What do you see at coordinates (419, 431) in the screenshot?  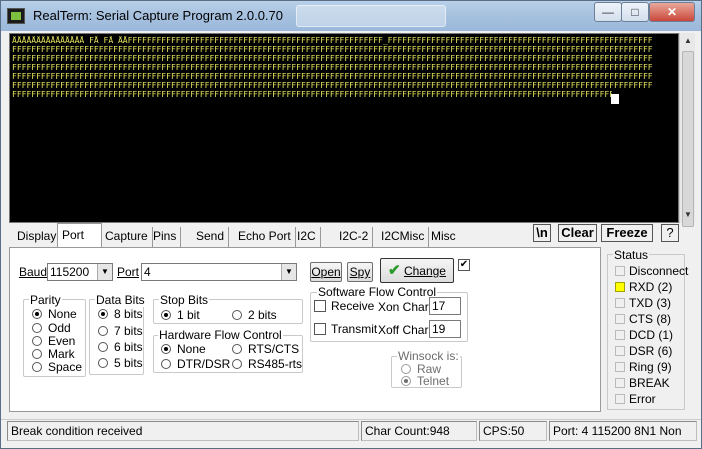 I see `char-count: Char Count:948` at bounding box center [419, 431].